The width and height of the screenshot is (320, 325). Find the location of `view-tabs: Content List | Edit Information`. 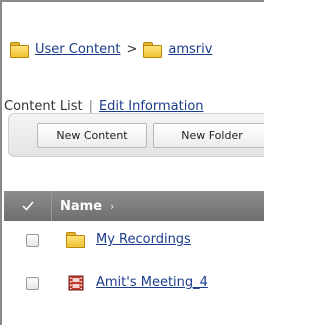

view-tabs: Content List | Edit Information is located at coordinates (104, 106).